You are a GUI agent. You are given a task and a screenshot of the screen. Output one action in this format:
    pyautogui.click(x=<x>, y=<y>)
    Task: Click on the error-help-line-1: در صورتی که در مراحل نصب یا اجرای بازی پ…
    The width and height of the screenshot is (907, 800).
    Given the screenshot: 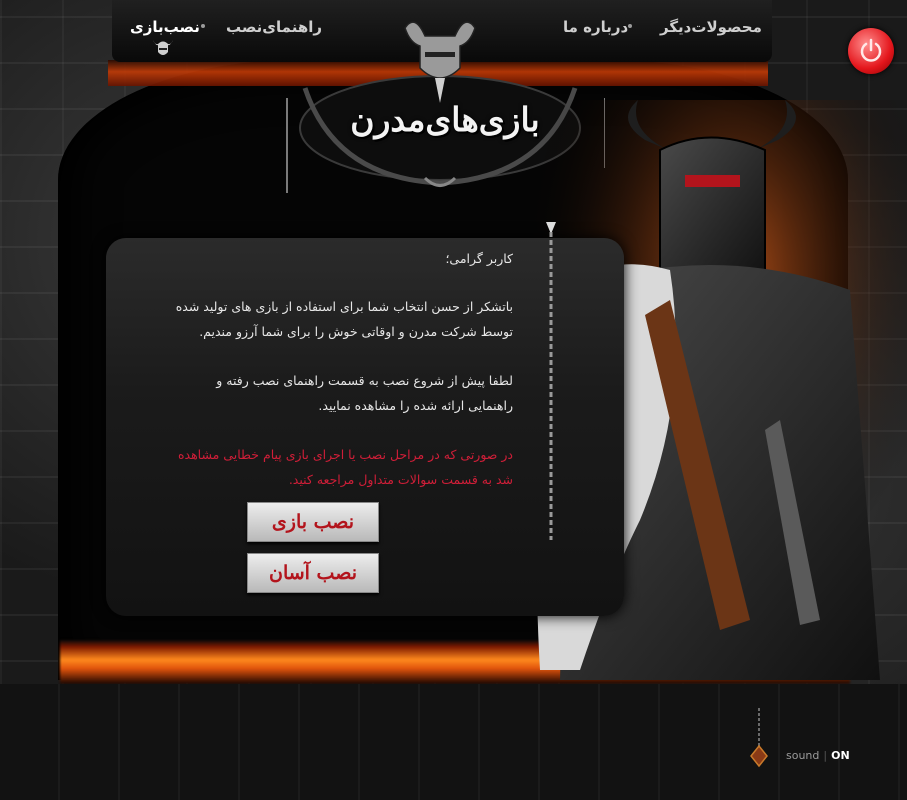 What is the action you would take?
    pyautogui.click(x=345, y=454)
    